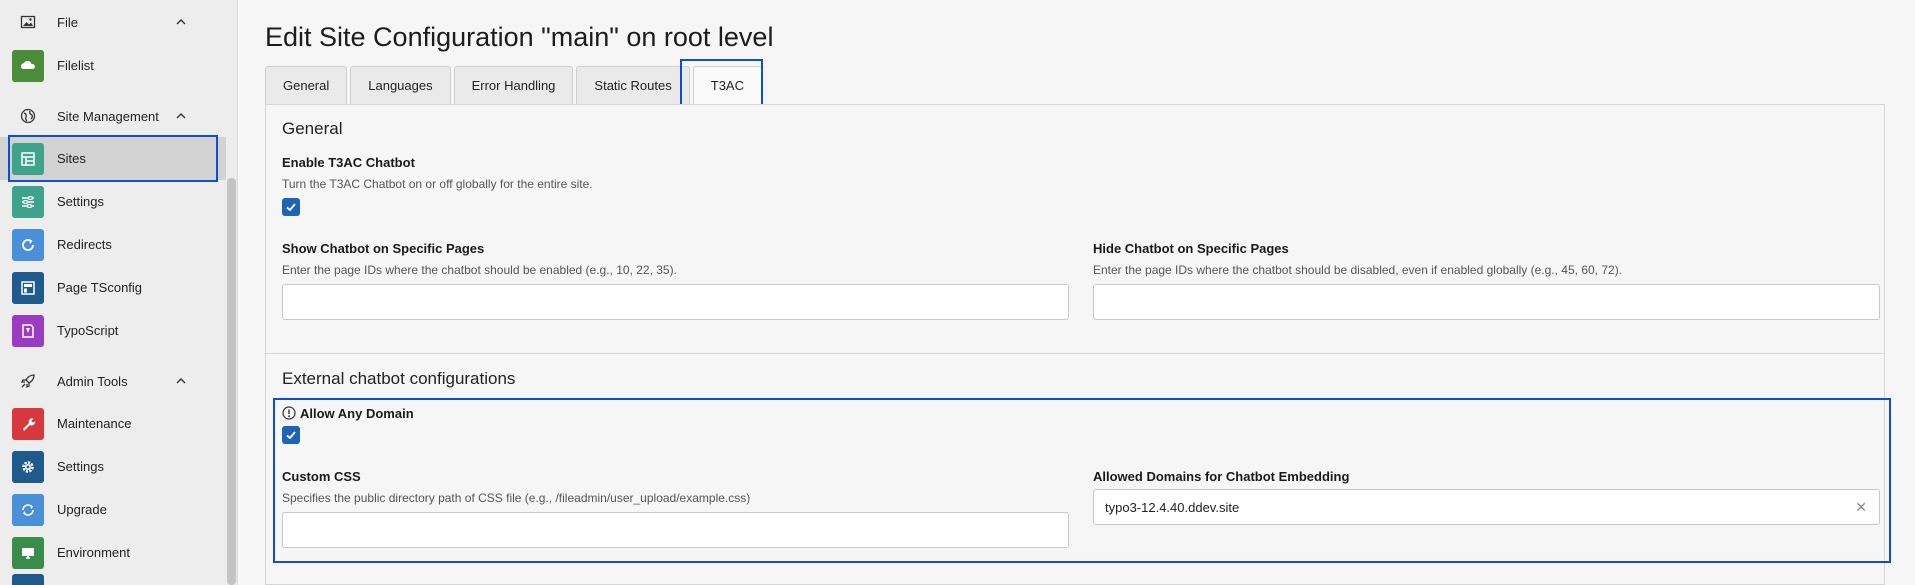  I want to click on sidebar-item-label: Maintenance, so click(94, 423).